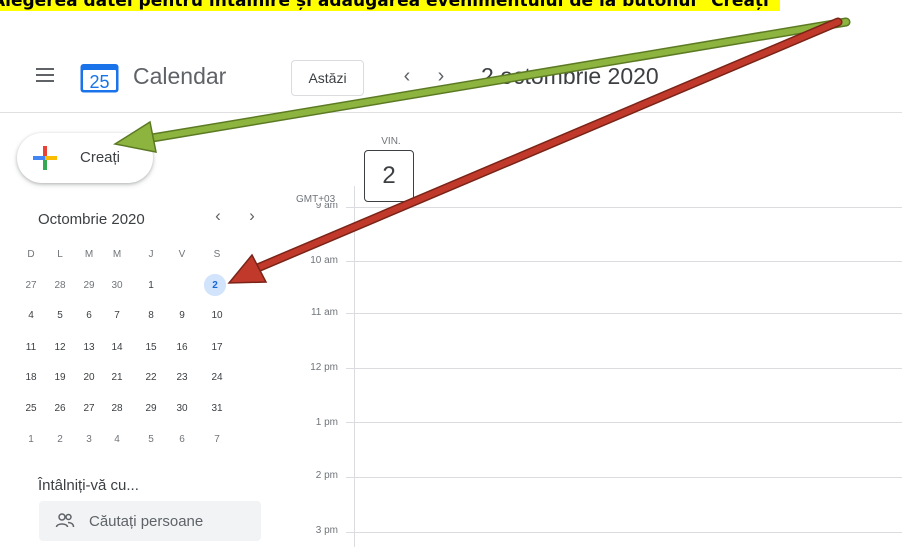  Describe the element at coordinates (252, 216) in the screenshot. I see `mini-calendar-next-button: ›` at that location.